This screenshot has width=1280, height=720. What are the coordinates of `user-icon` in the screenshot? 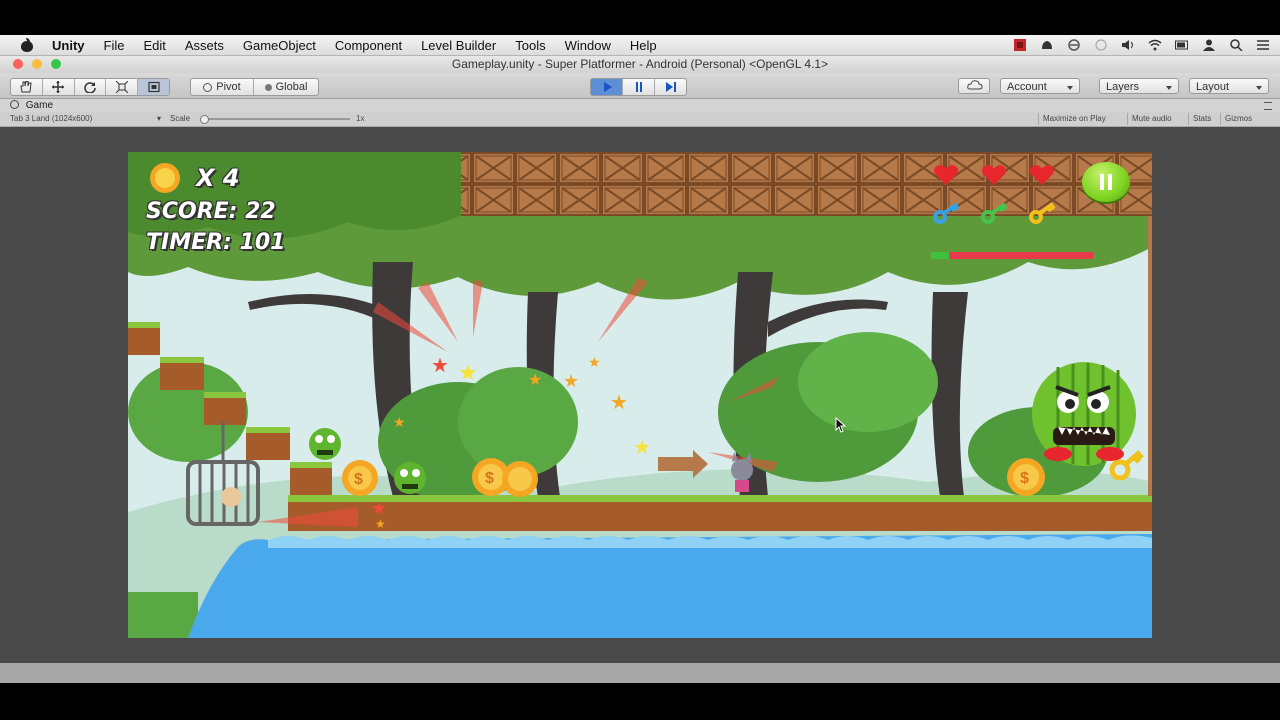 It's located at (1209, 45).